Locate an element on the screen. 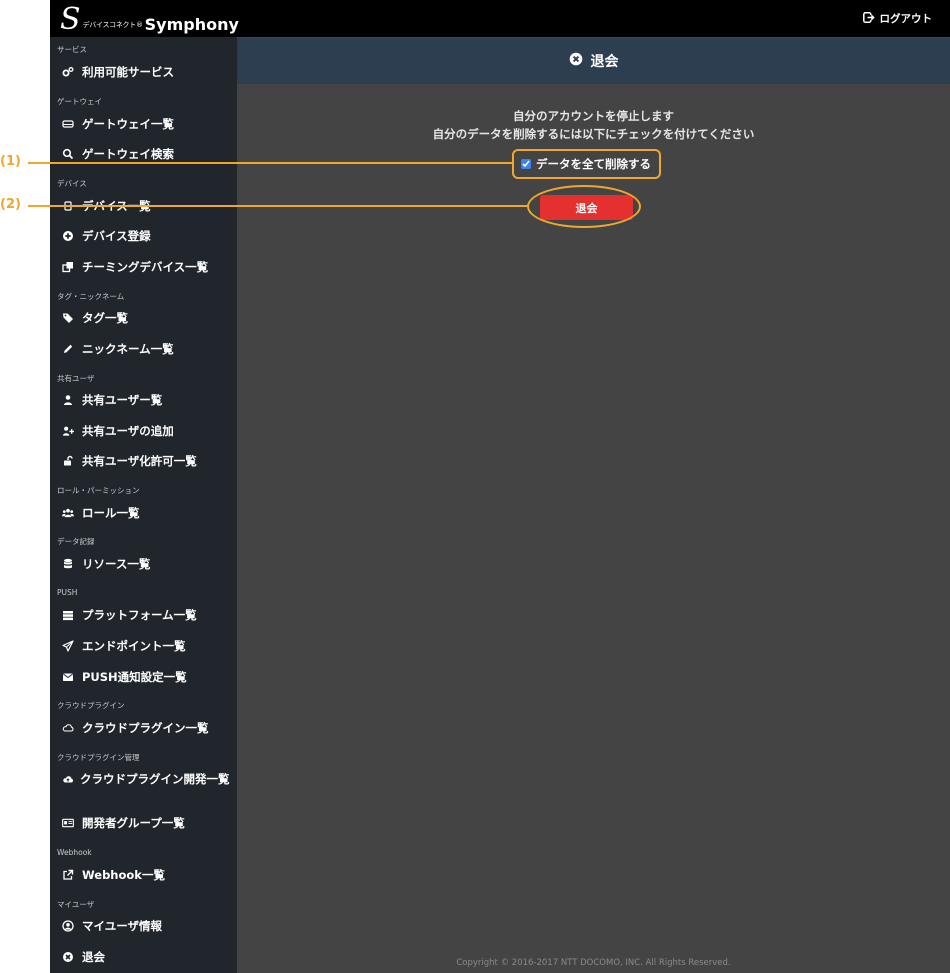  sidebar-item-label: 共有ユーザ化許可一覧 is located at coordinates (139, 461).